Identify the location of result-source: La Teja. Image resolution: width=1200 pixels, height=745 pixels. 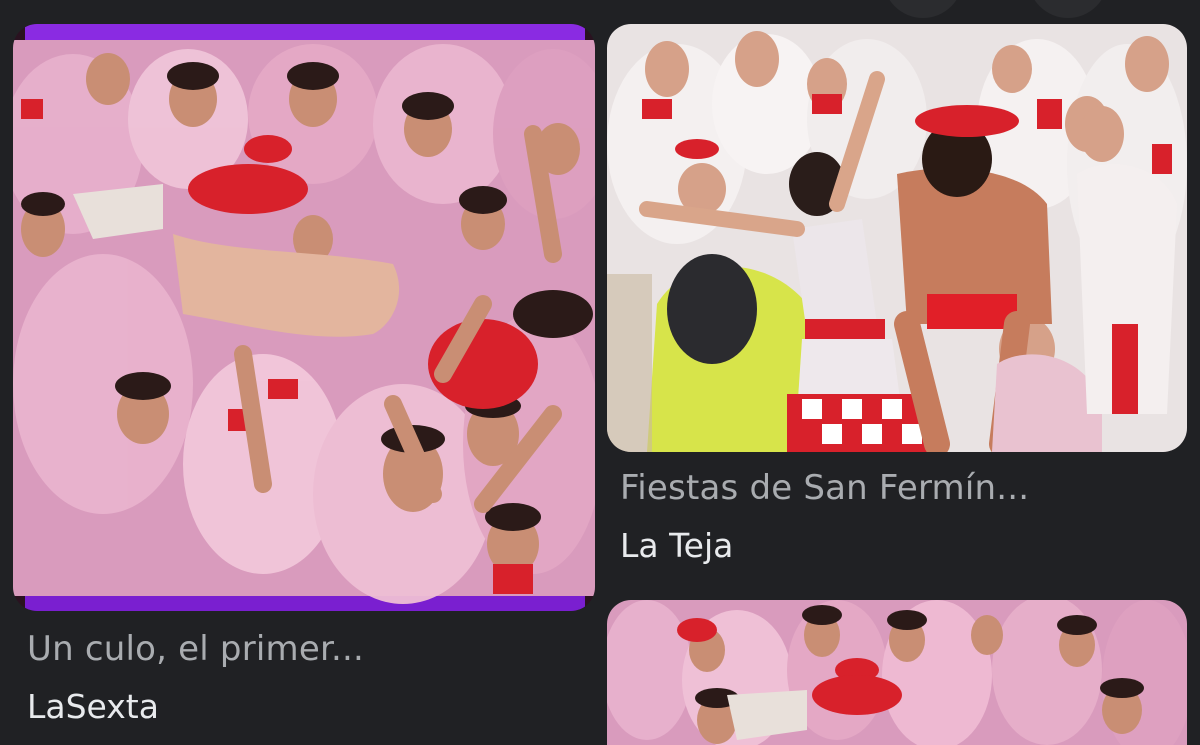
(676, 545).